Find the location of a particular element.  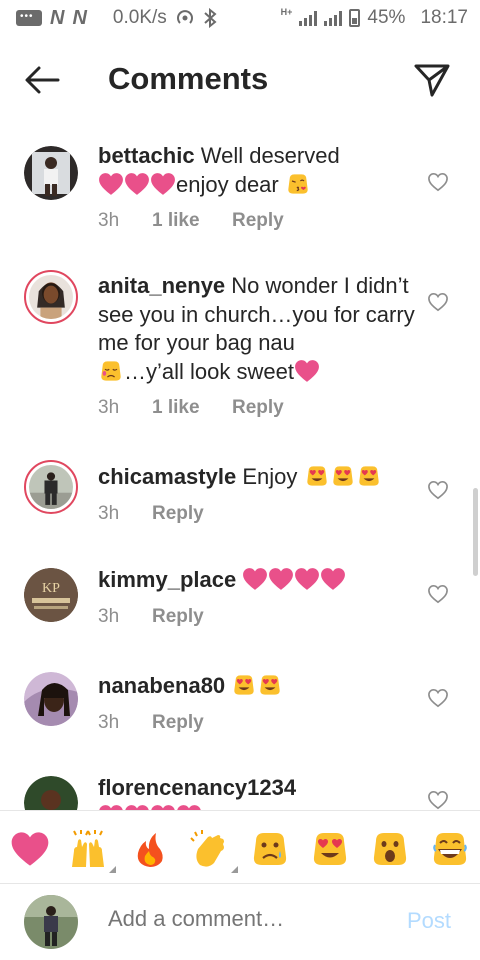

comment-body: nanabena80 3h Reply is located at coordinates (257, 704).